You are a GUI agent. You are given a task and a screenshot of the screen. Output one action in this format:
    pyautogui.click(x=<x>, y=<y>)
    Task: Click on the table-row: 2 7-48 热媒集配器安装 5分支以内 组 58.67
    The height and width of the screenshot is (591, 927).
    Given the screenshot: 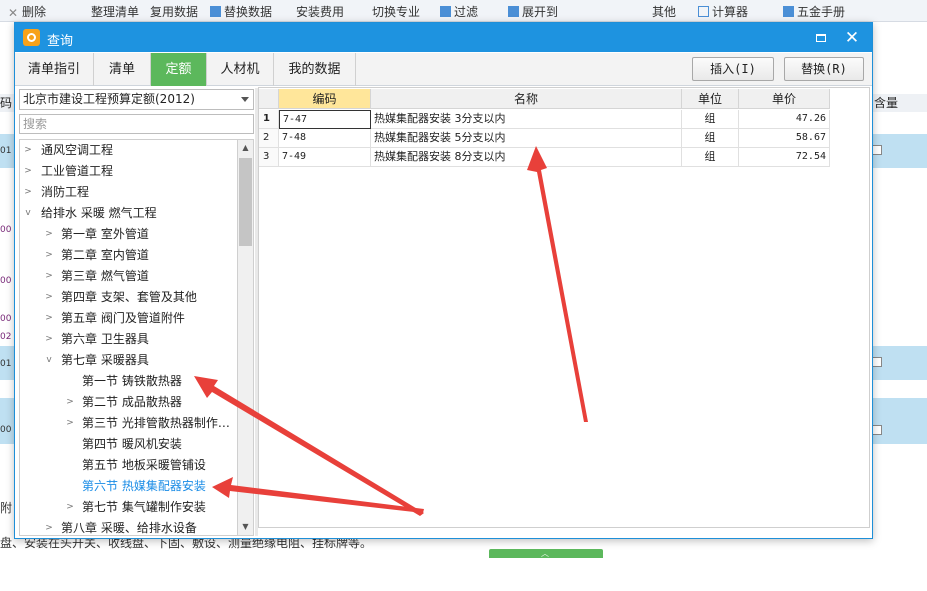 What is the action you would take?
    pyautogui.click(x=544, y=138)
    